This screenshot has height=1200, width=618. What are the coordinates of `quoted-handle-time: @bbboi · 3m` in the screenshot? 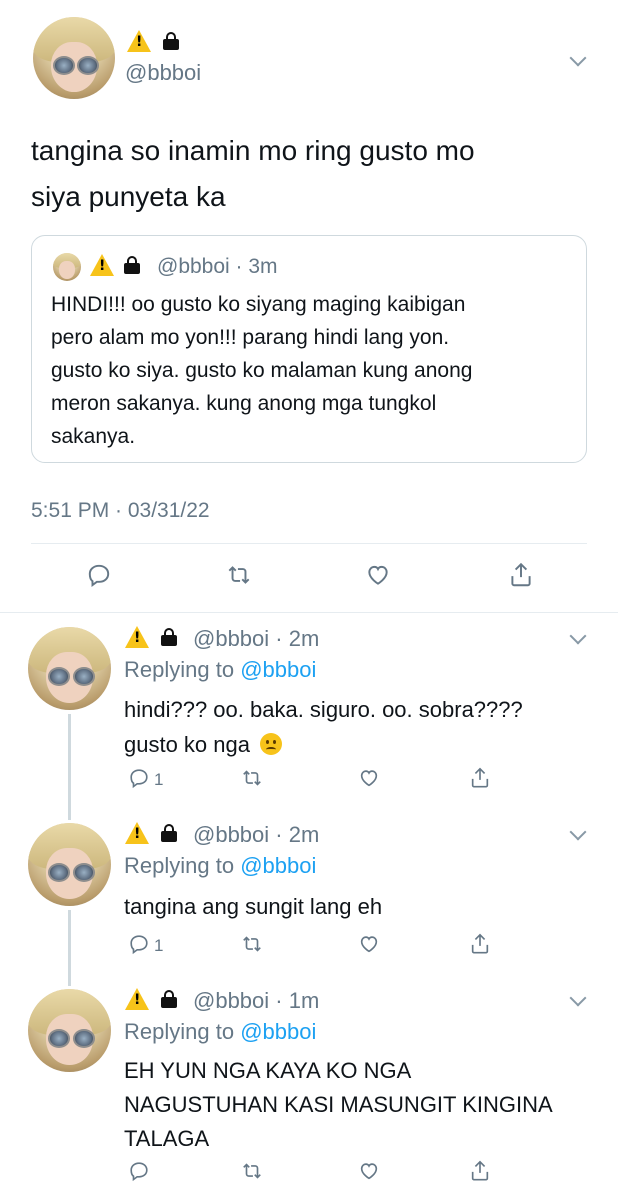 It's located at (217, 266).